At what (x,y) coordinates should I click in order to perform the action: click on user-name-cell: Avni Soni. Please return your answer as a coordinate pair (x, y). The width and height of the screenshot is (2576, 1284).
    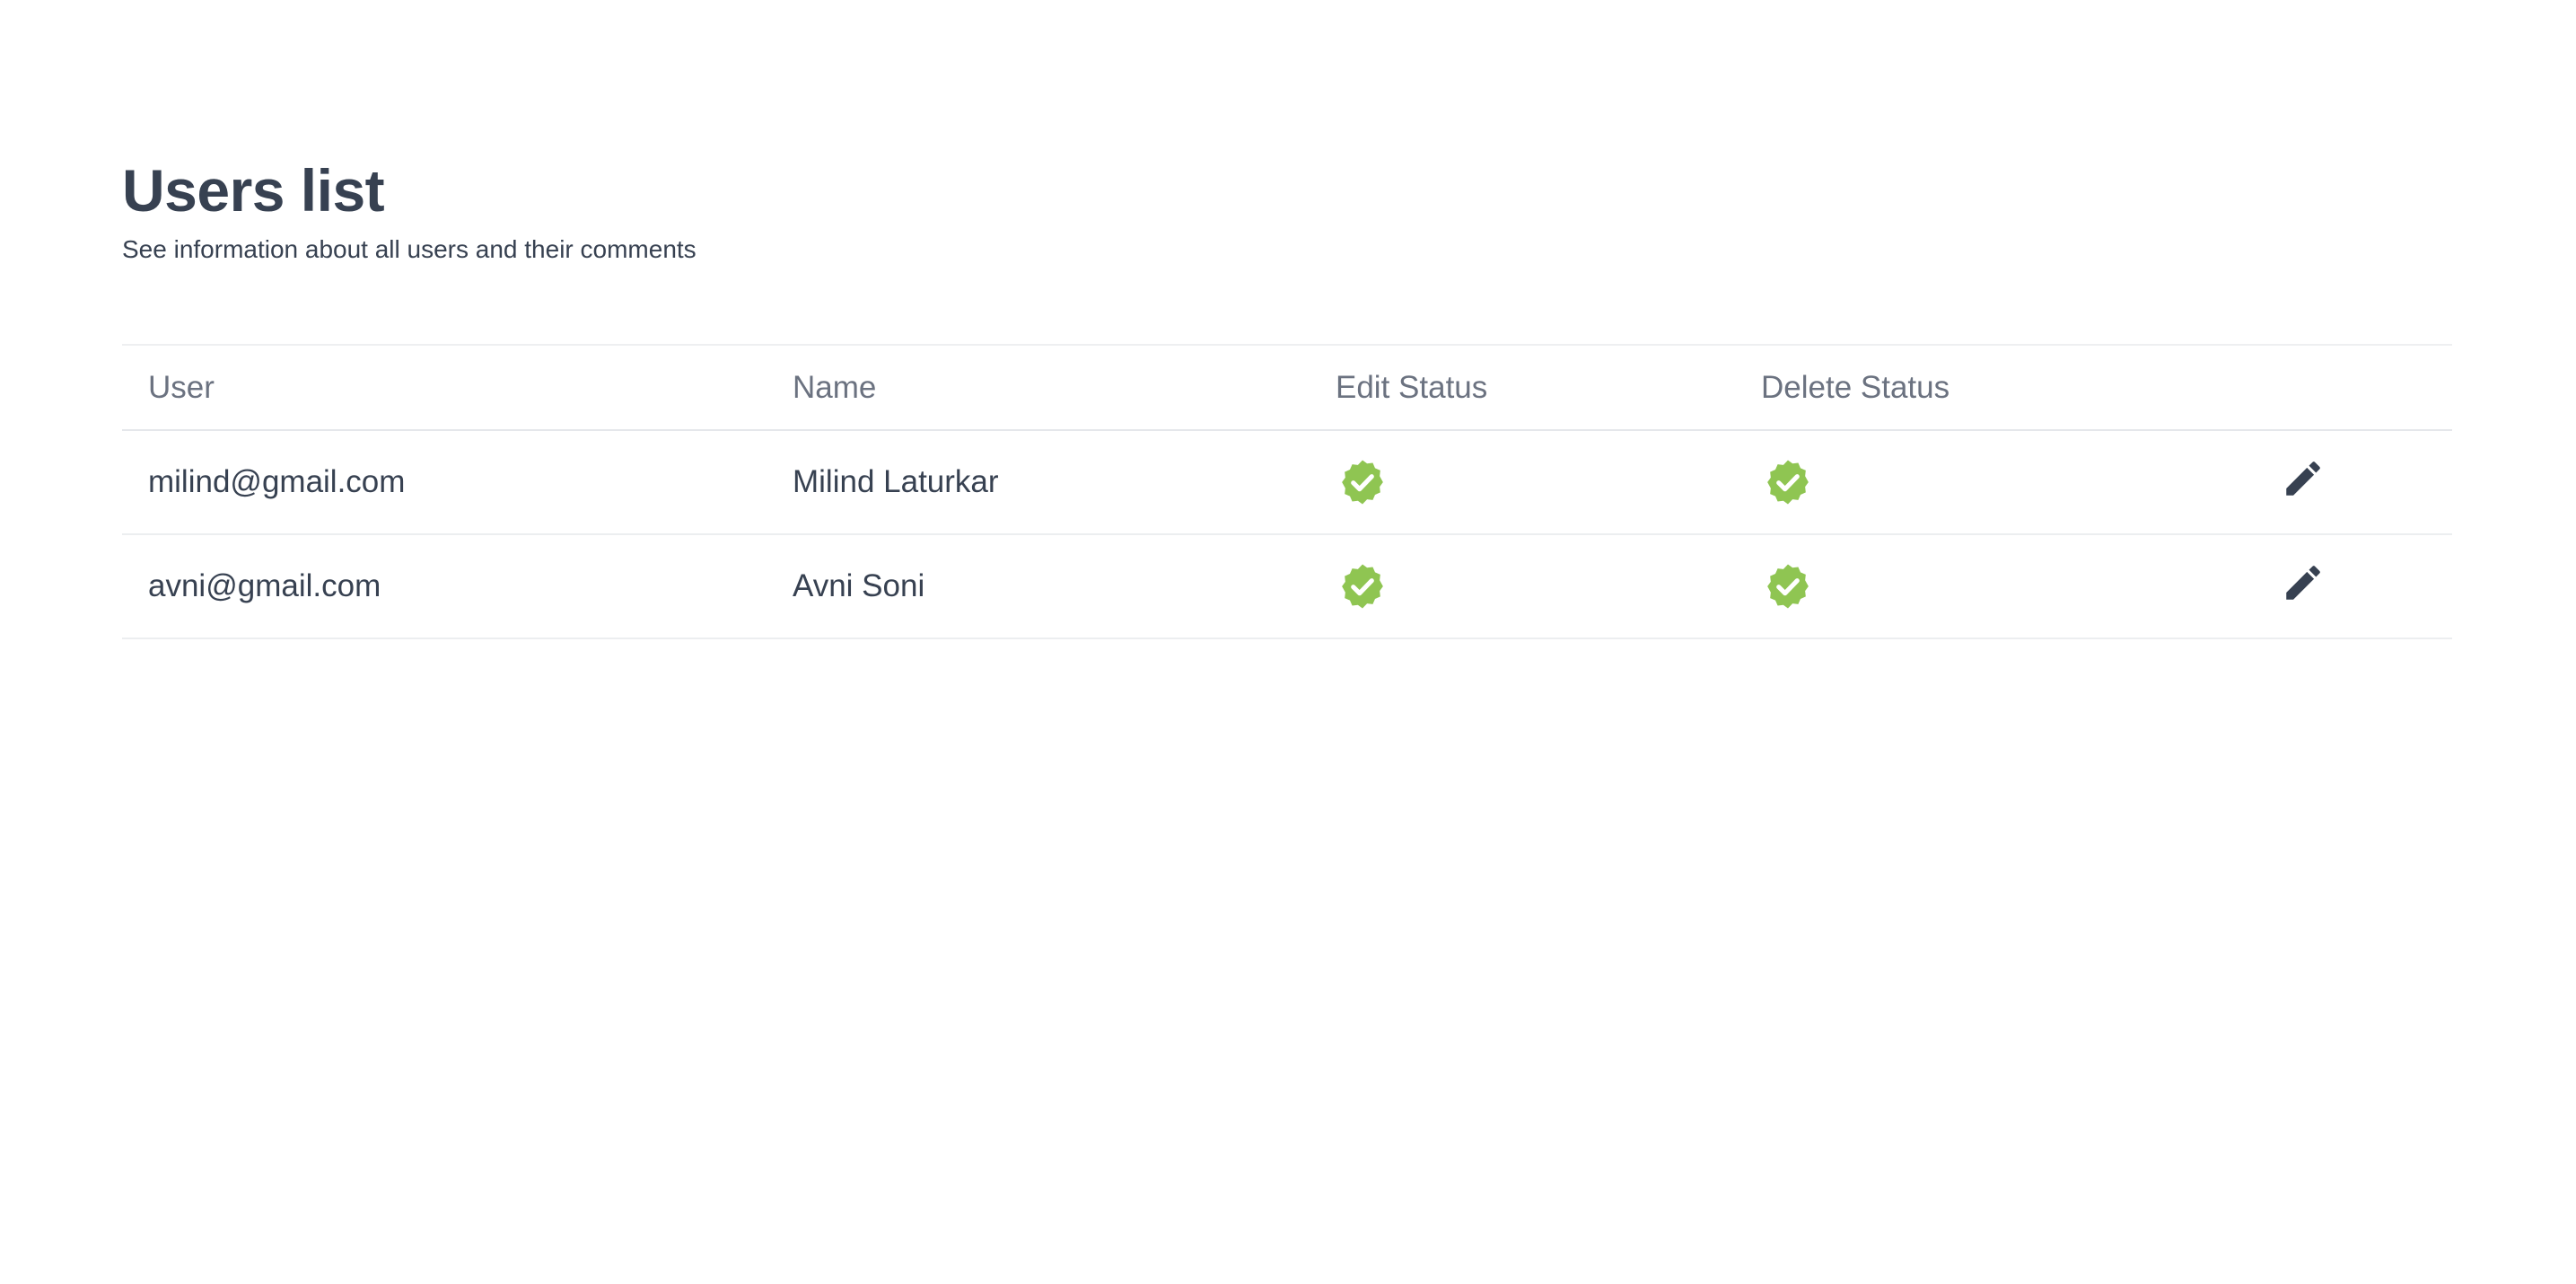
    Looking at the image, I should click on (859, 585).